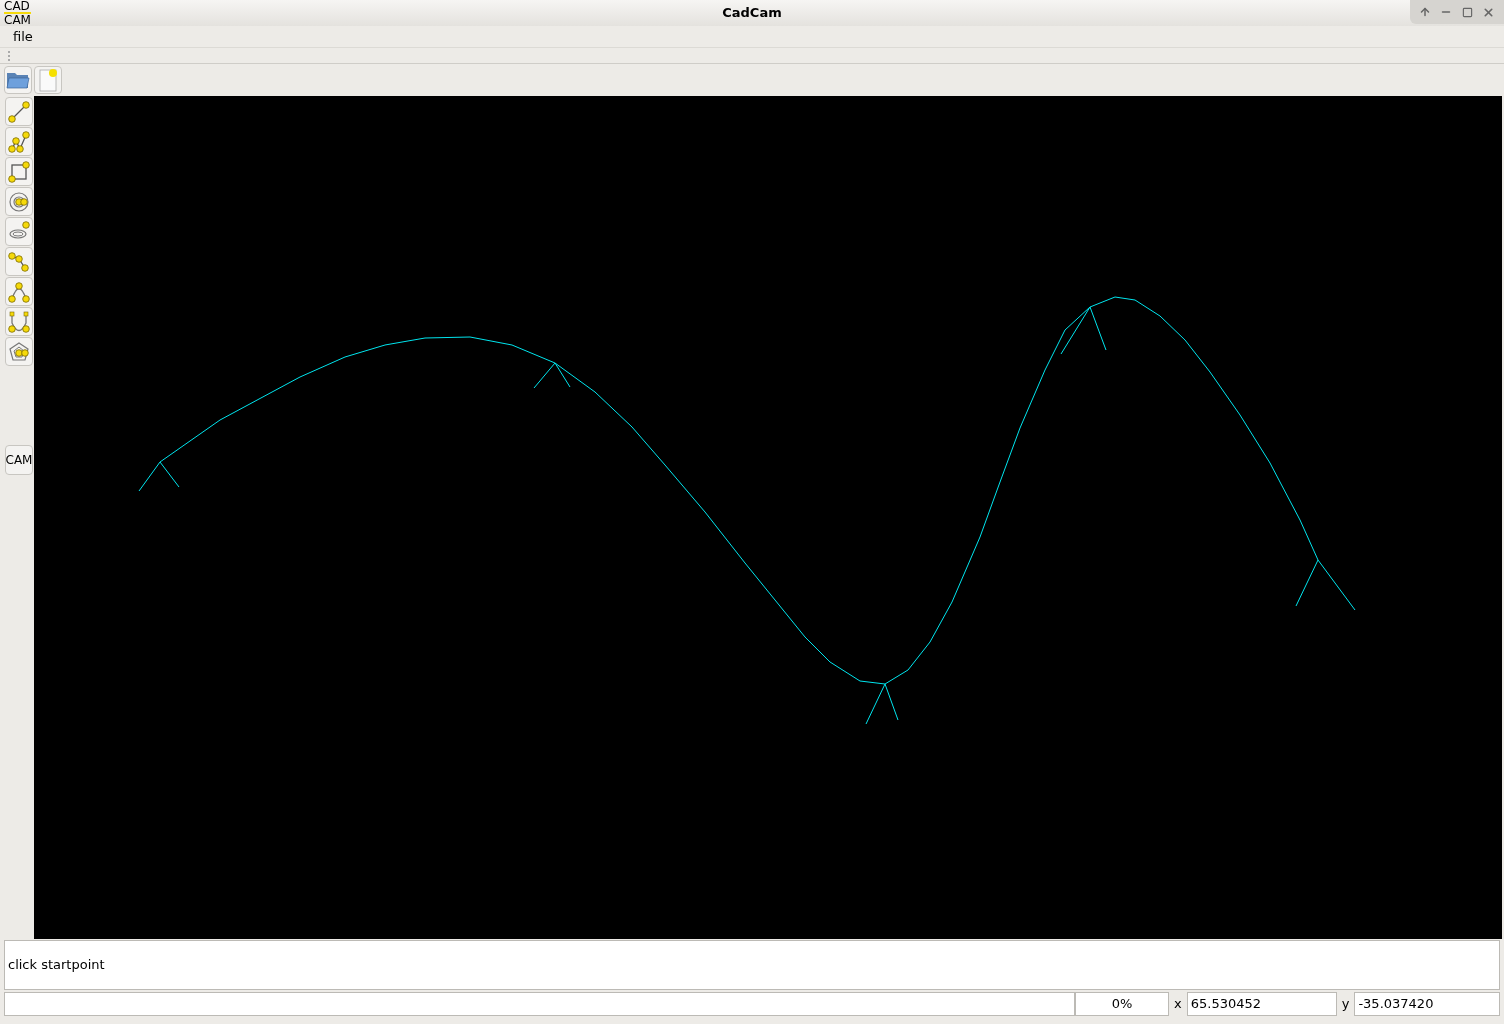 The image size is (1504, 1024). I want to click on x-label: x, so click(1178, 1004).